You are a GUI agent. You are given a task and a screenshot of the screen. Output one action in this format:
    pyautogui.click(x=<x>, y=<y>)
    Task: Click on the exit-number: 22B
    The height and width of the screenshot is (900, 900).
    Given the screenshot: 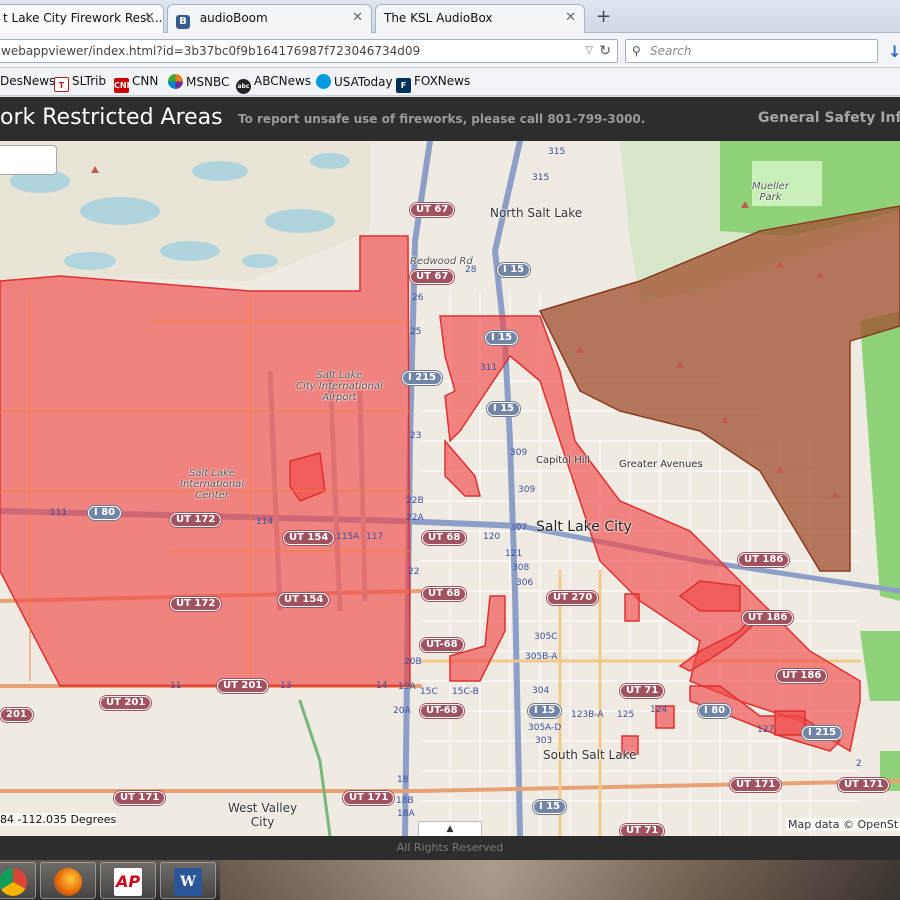 What is the action you would take?
    pyautogui.click(x=415, y=501)
    